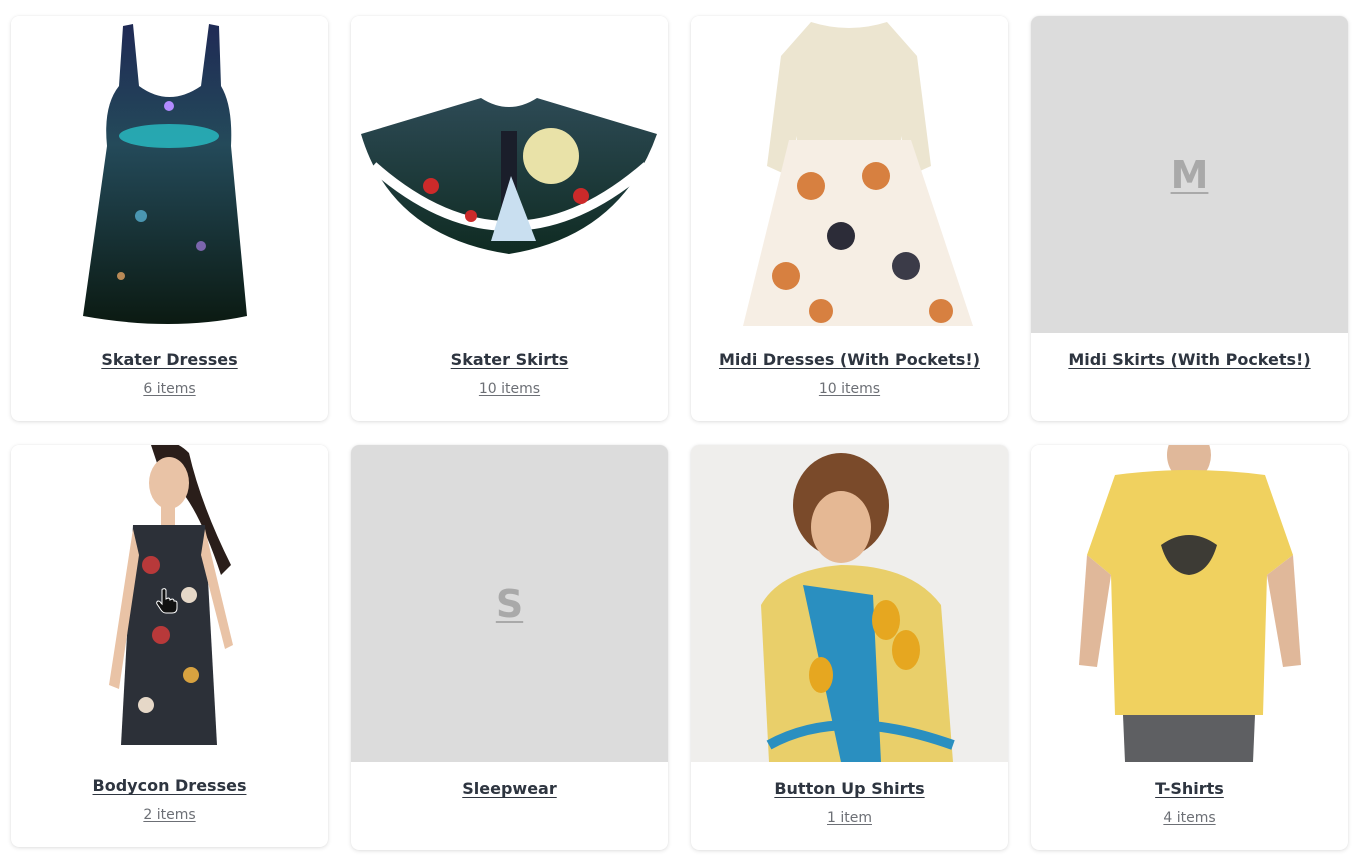 The width and height of the screenshot is (1363, 857). Describe the element at coordinates (849, 789) in the screenshot. I see `collection-title: Button Up Shirts` at that location.